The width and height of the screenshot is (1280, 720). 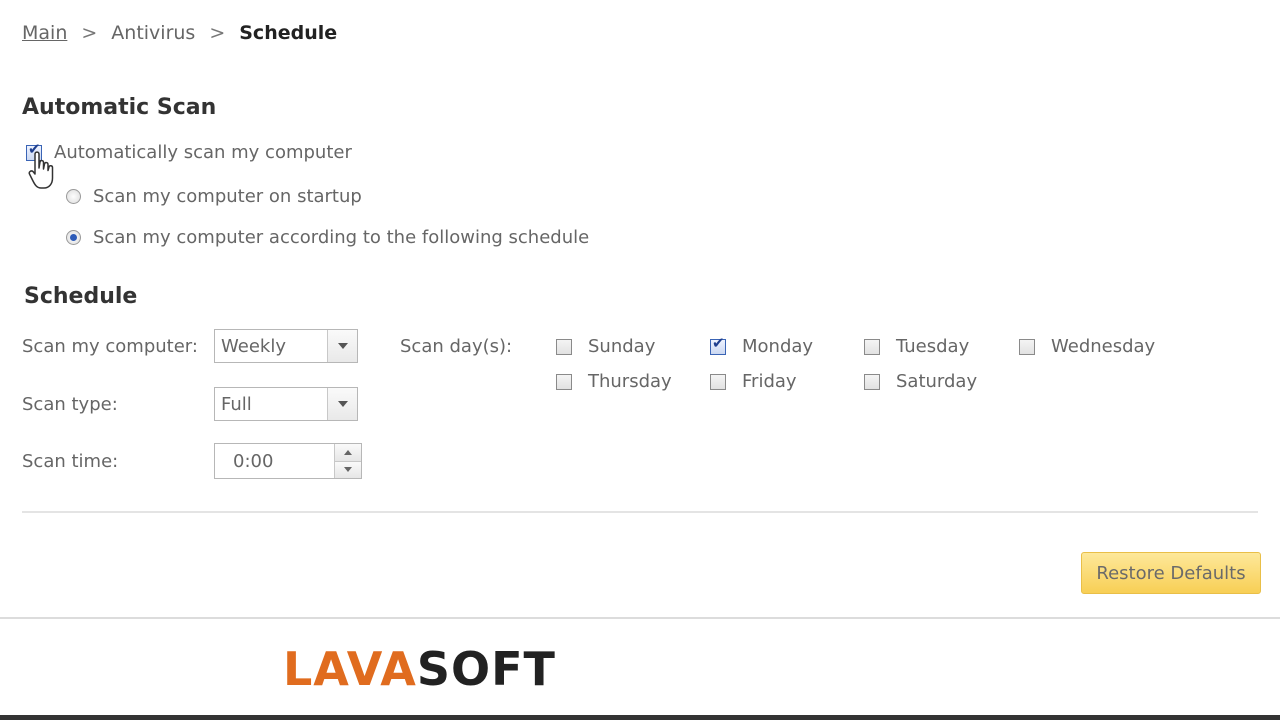 I want to click on day-option-tuesday: Tuesday, so click(x=916, y=346).